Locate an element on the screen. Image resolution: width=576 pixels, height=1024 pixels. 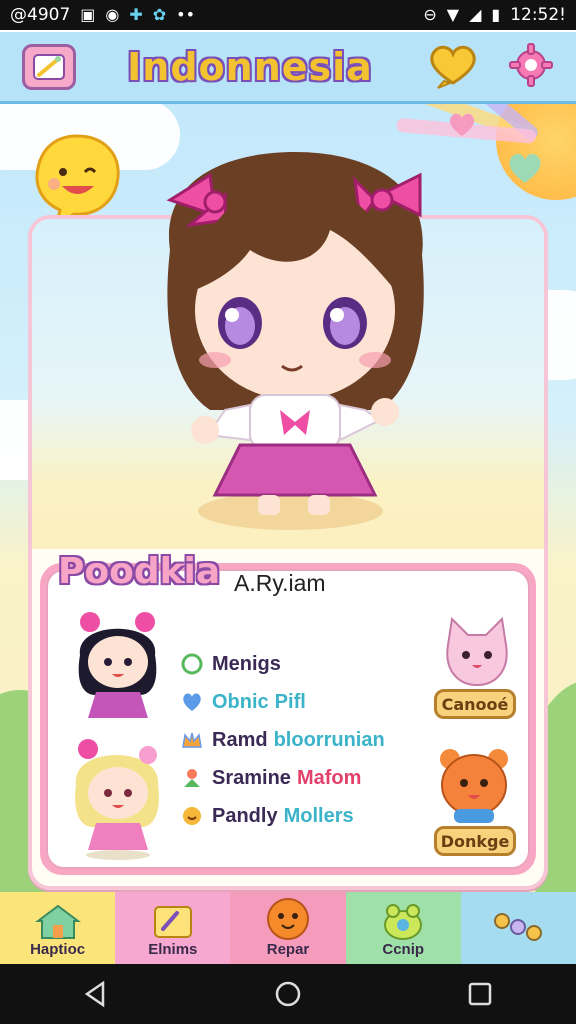
paint-brush-icon is located at coordinates (49, 66).